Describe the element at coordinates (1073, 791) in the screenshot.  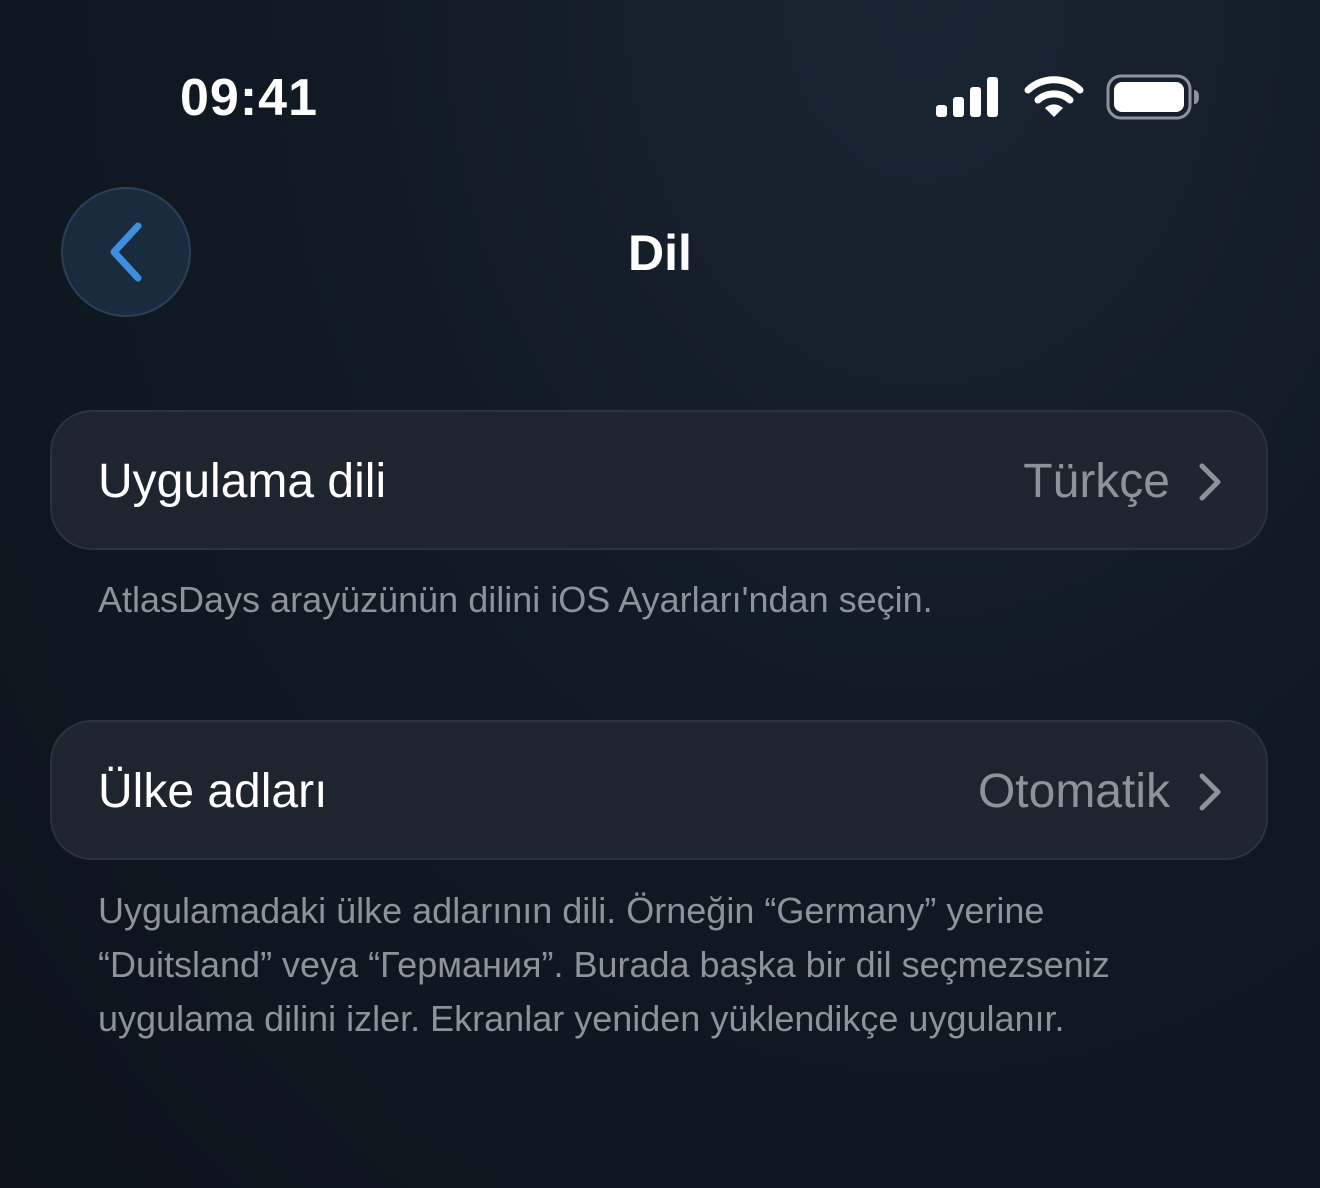
I see `country-names-value: Otomatik` at that location.